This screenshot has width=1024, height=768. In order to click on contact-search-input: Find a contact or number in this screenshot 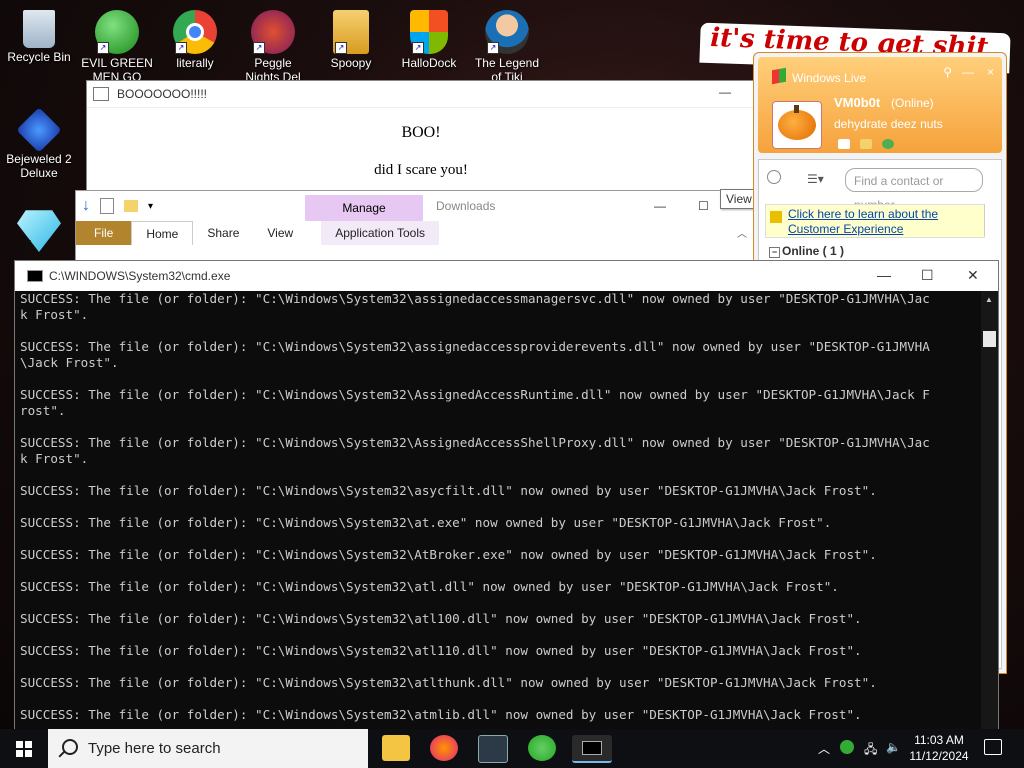, I will do `click(914, 190)`.